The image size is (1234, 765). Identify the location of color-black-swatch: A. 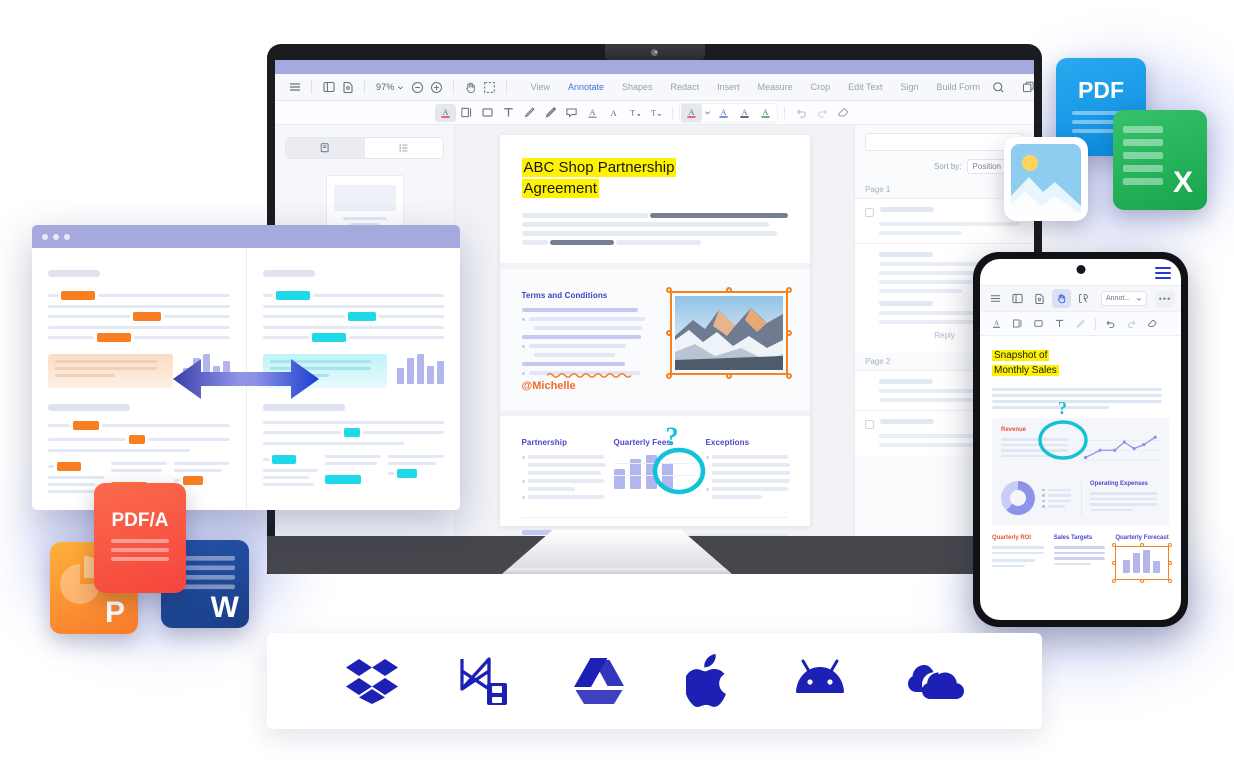
(744, 113).